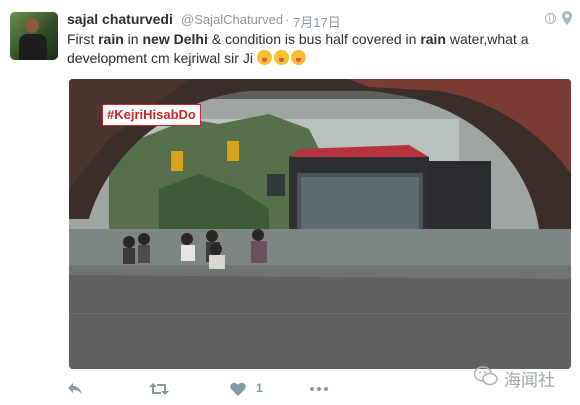 The width and height of the screenshot is (580, 405). Describe the element at coordinates (232, 19) in the screenshot. I see `user-handle: @SajalChaturved` at that location.